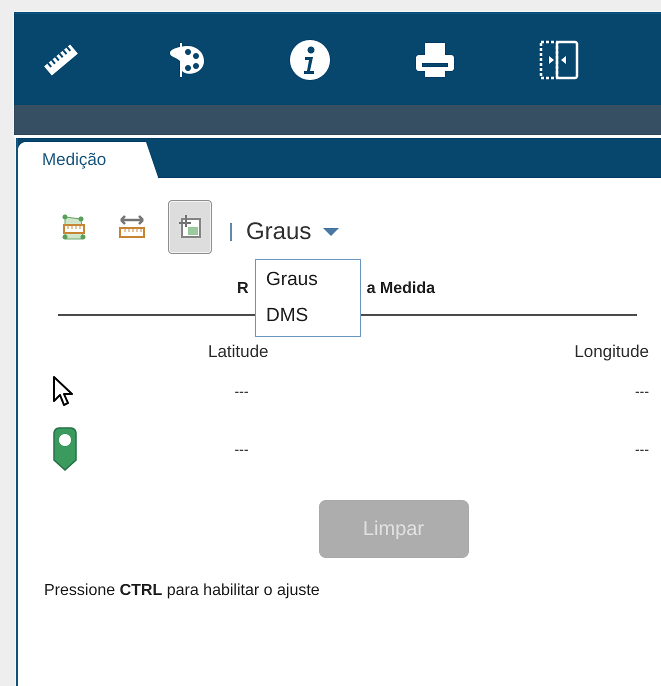  What do you see at coordinates (293, 232) in the screenshot?
I see `unit-dropdown: Graus` at bounding box center [293, 232].